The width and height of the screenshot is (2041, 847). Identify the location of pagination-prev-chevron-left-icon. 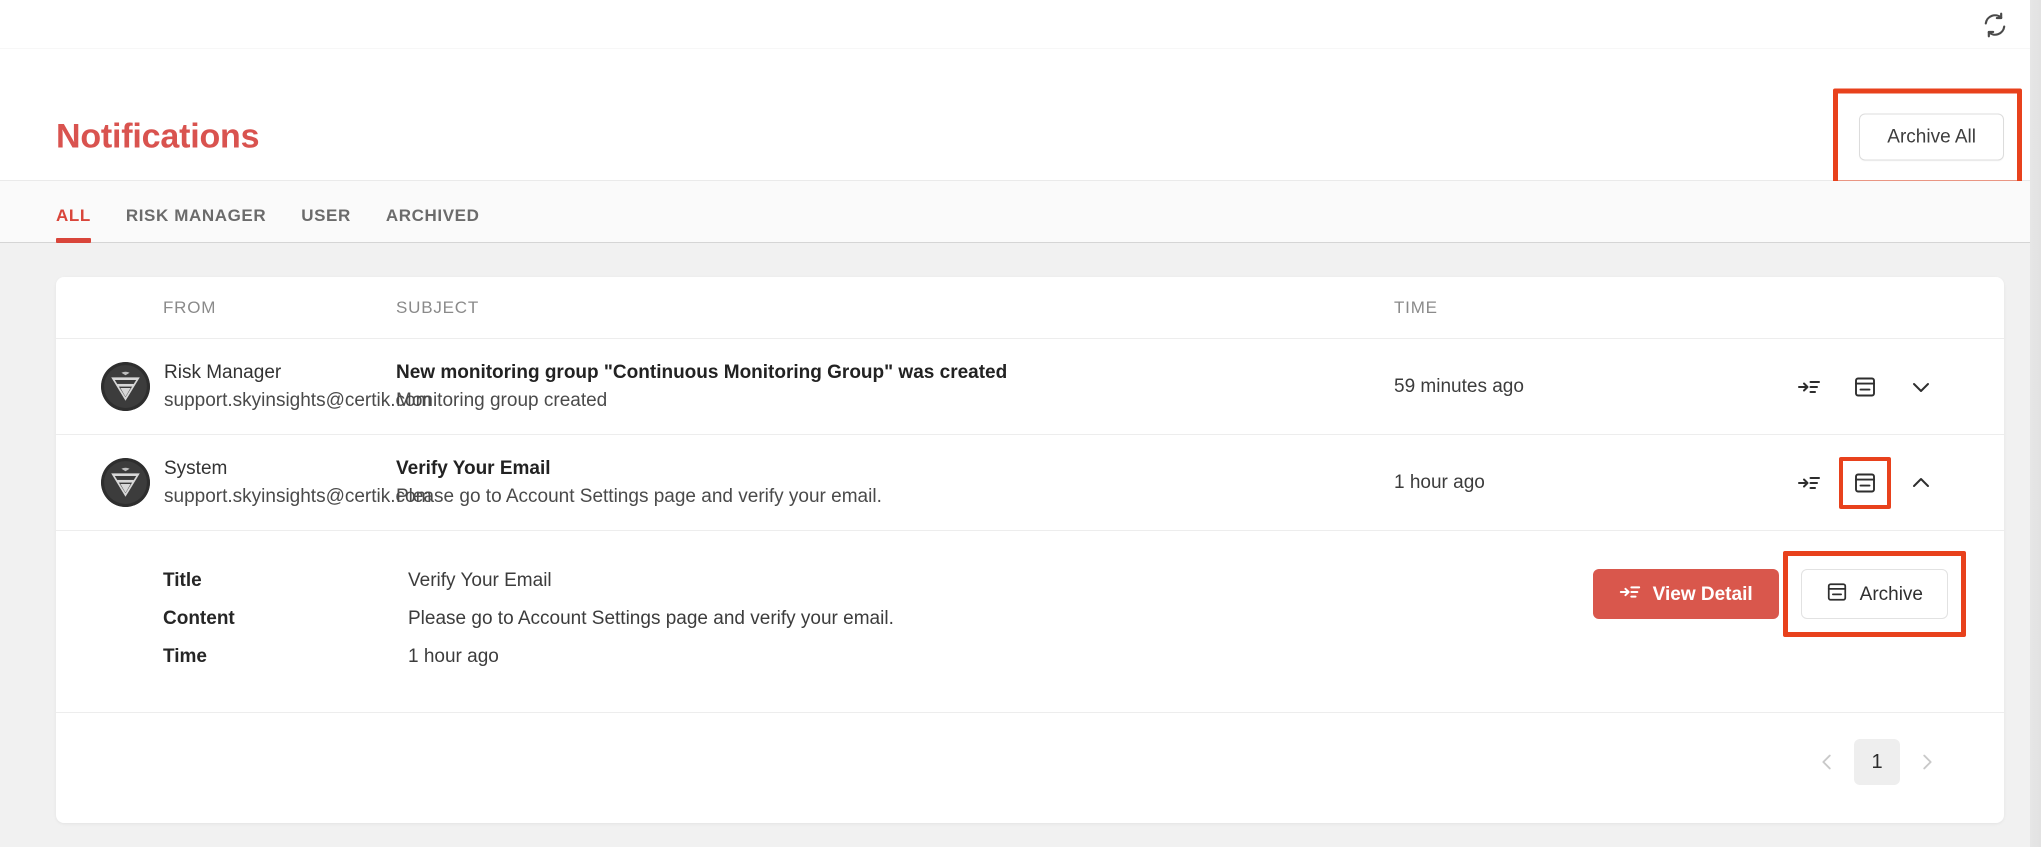
(1827, 762).